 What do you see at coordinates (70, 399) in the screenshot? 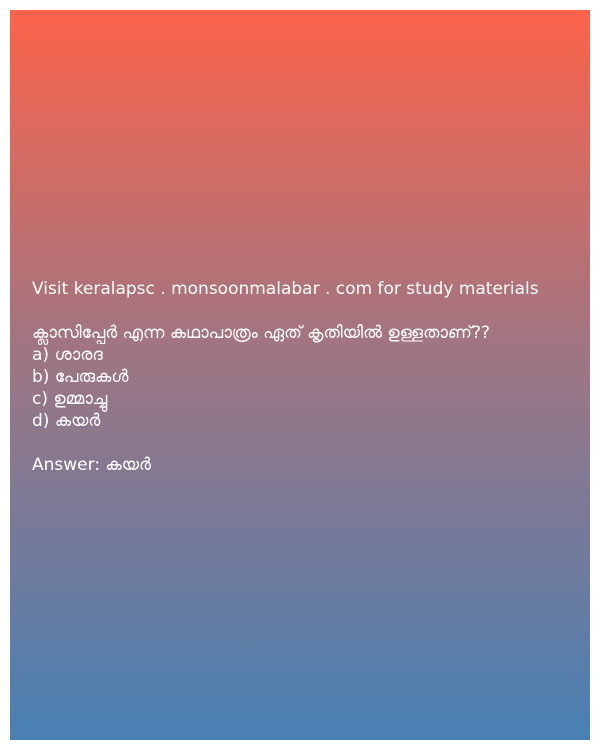
I see `option-c: c) ഉമ്മാച്ചു` at bounding box center [70, 399].